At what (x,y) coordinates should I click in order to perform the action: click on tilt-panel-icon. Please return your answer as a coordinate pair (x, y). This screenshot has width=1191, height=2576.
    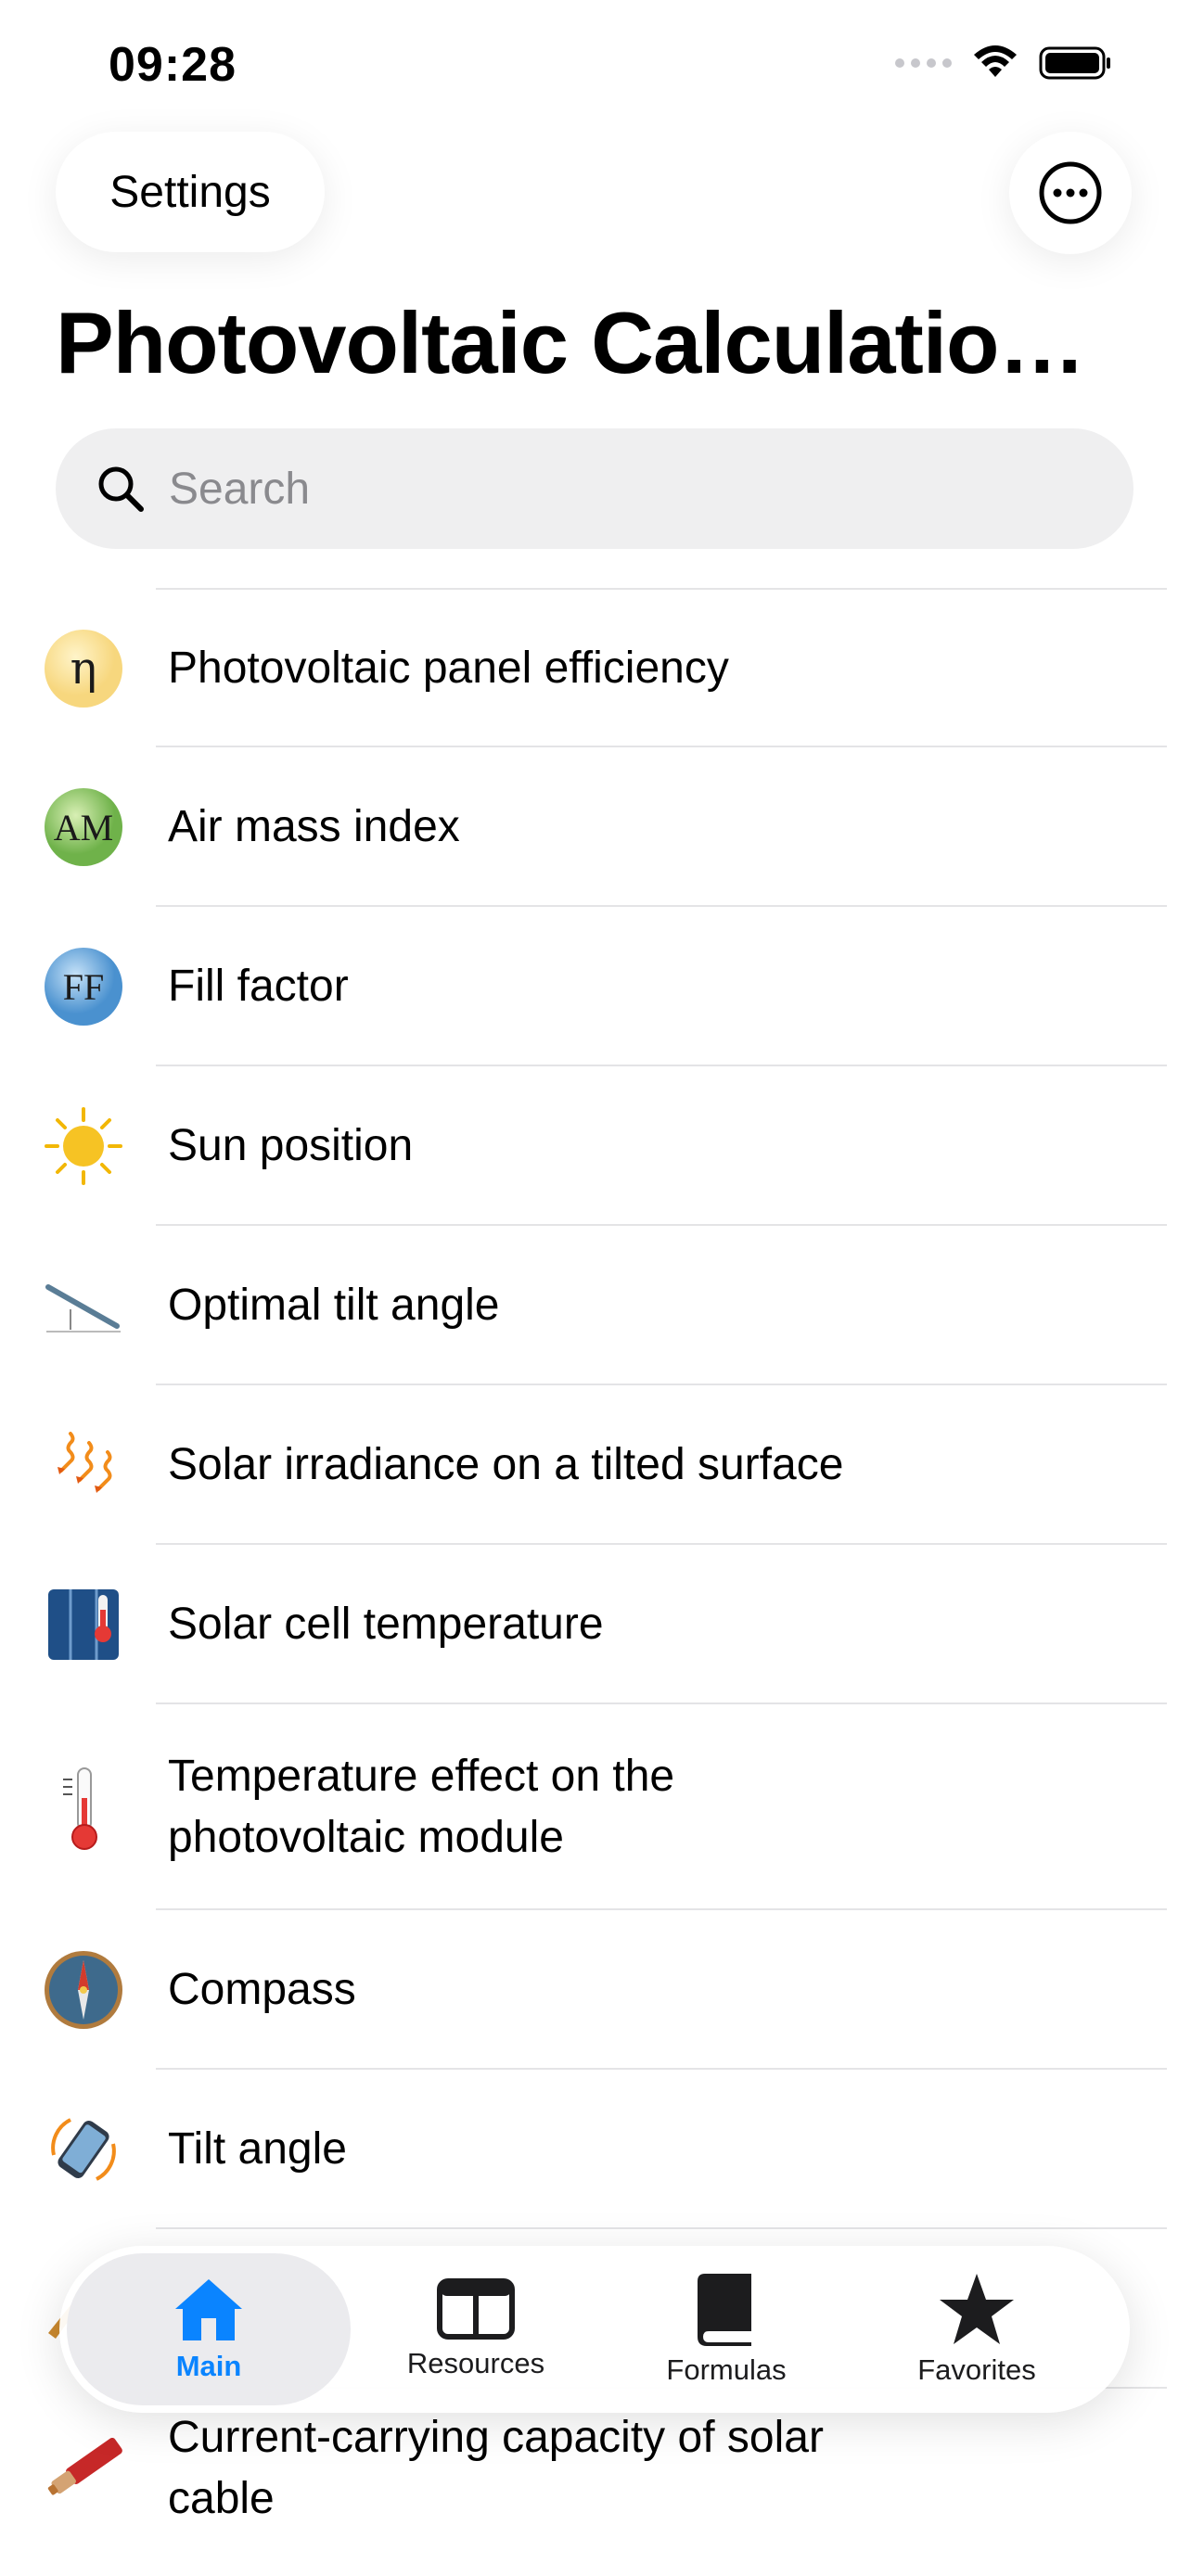
    Looking at the image, I should click on (83, 1305).